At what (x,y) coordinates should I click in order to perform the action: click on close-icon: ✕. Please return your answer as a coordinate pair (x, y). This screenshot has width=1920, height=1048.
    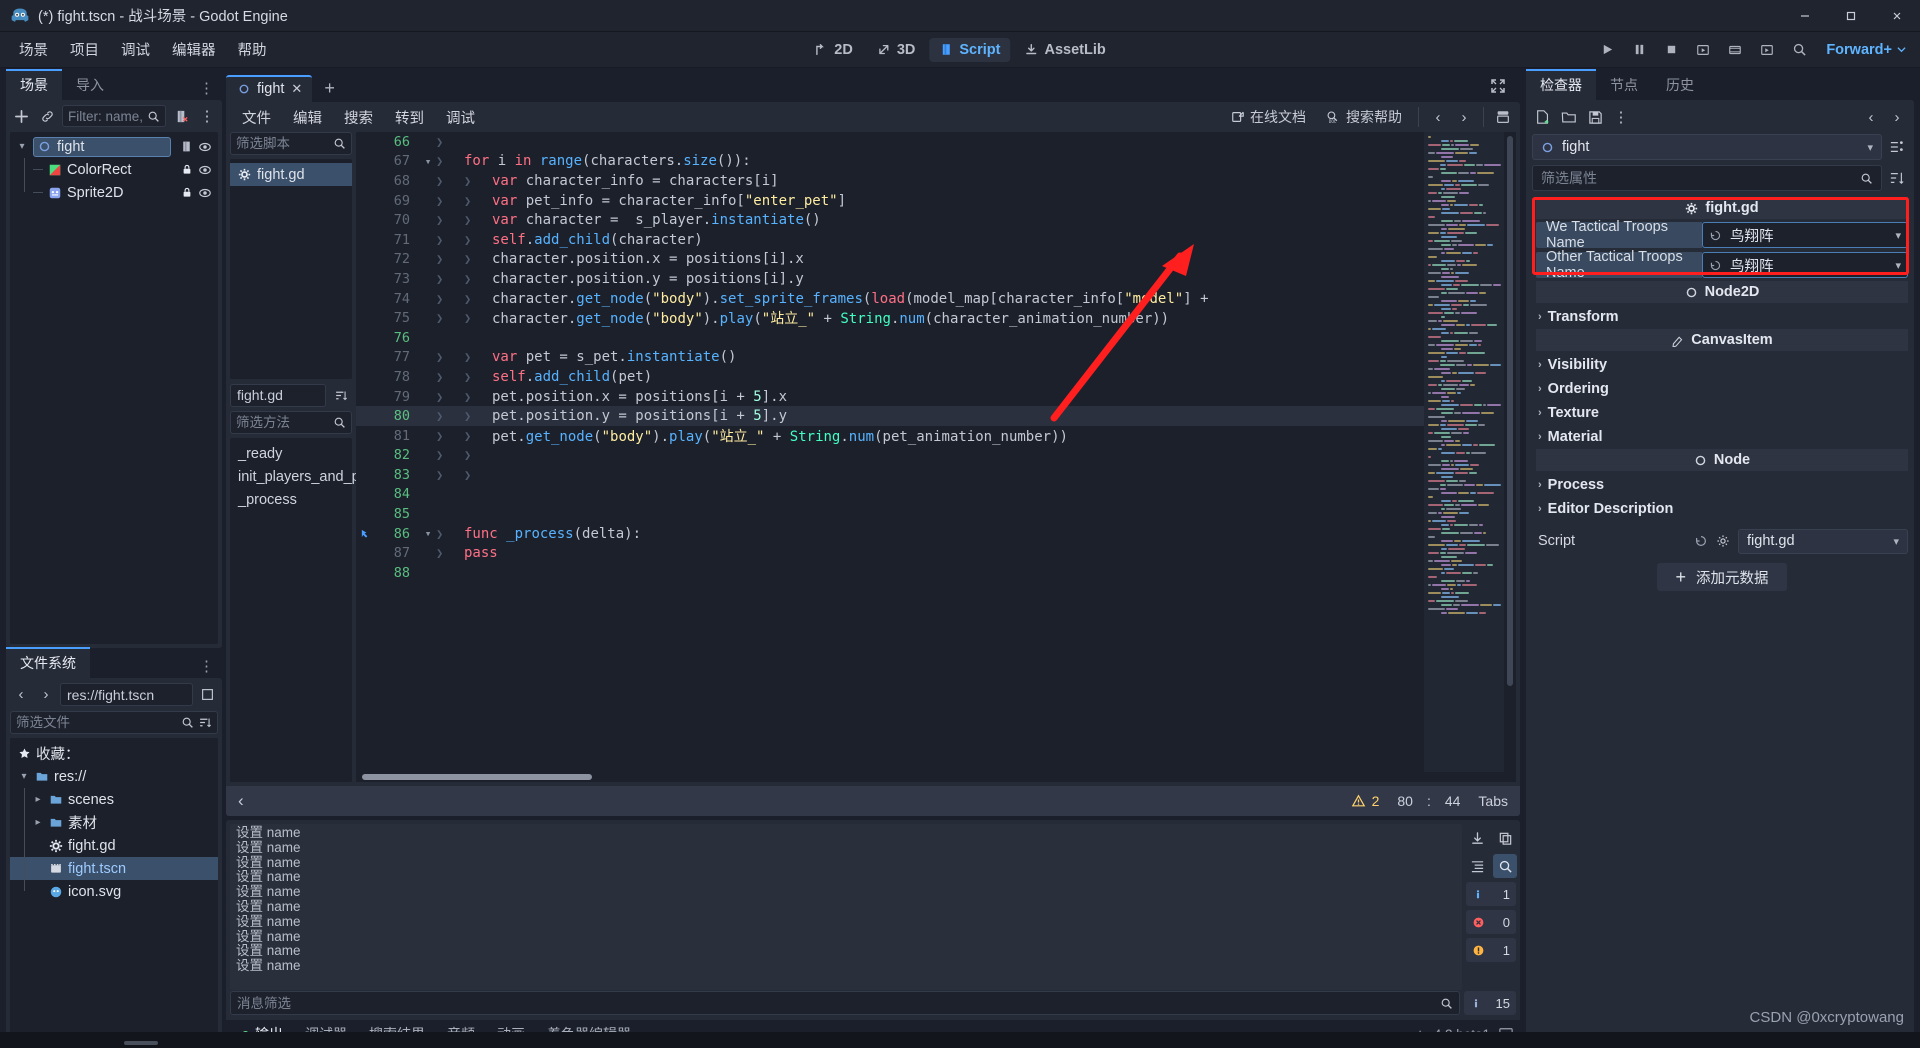
    Looking at the image, I should click on (296, 89).